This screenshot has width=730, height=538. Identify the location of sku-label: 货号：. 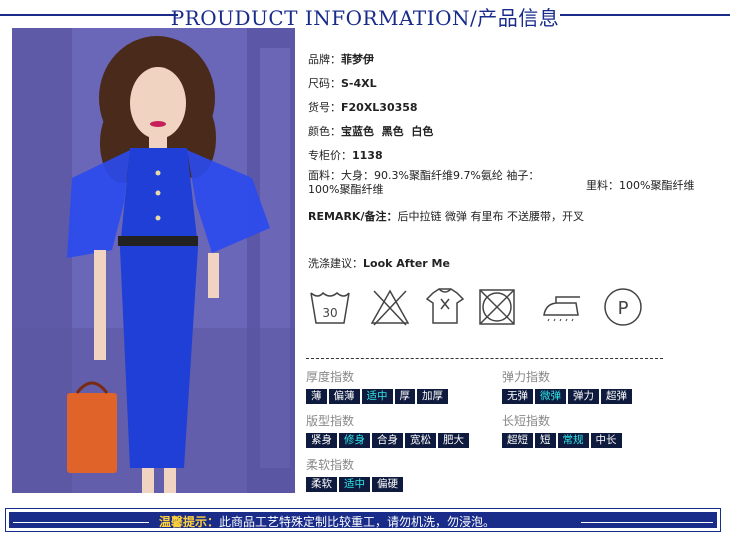
(324, 107).